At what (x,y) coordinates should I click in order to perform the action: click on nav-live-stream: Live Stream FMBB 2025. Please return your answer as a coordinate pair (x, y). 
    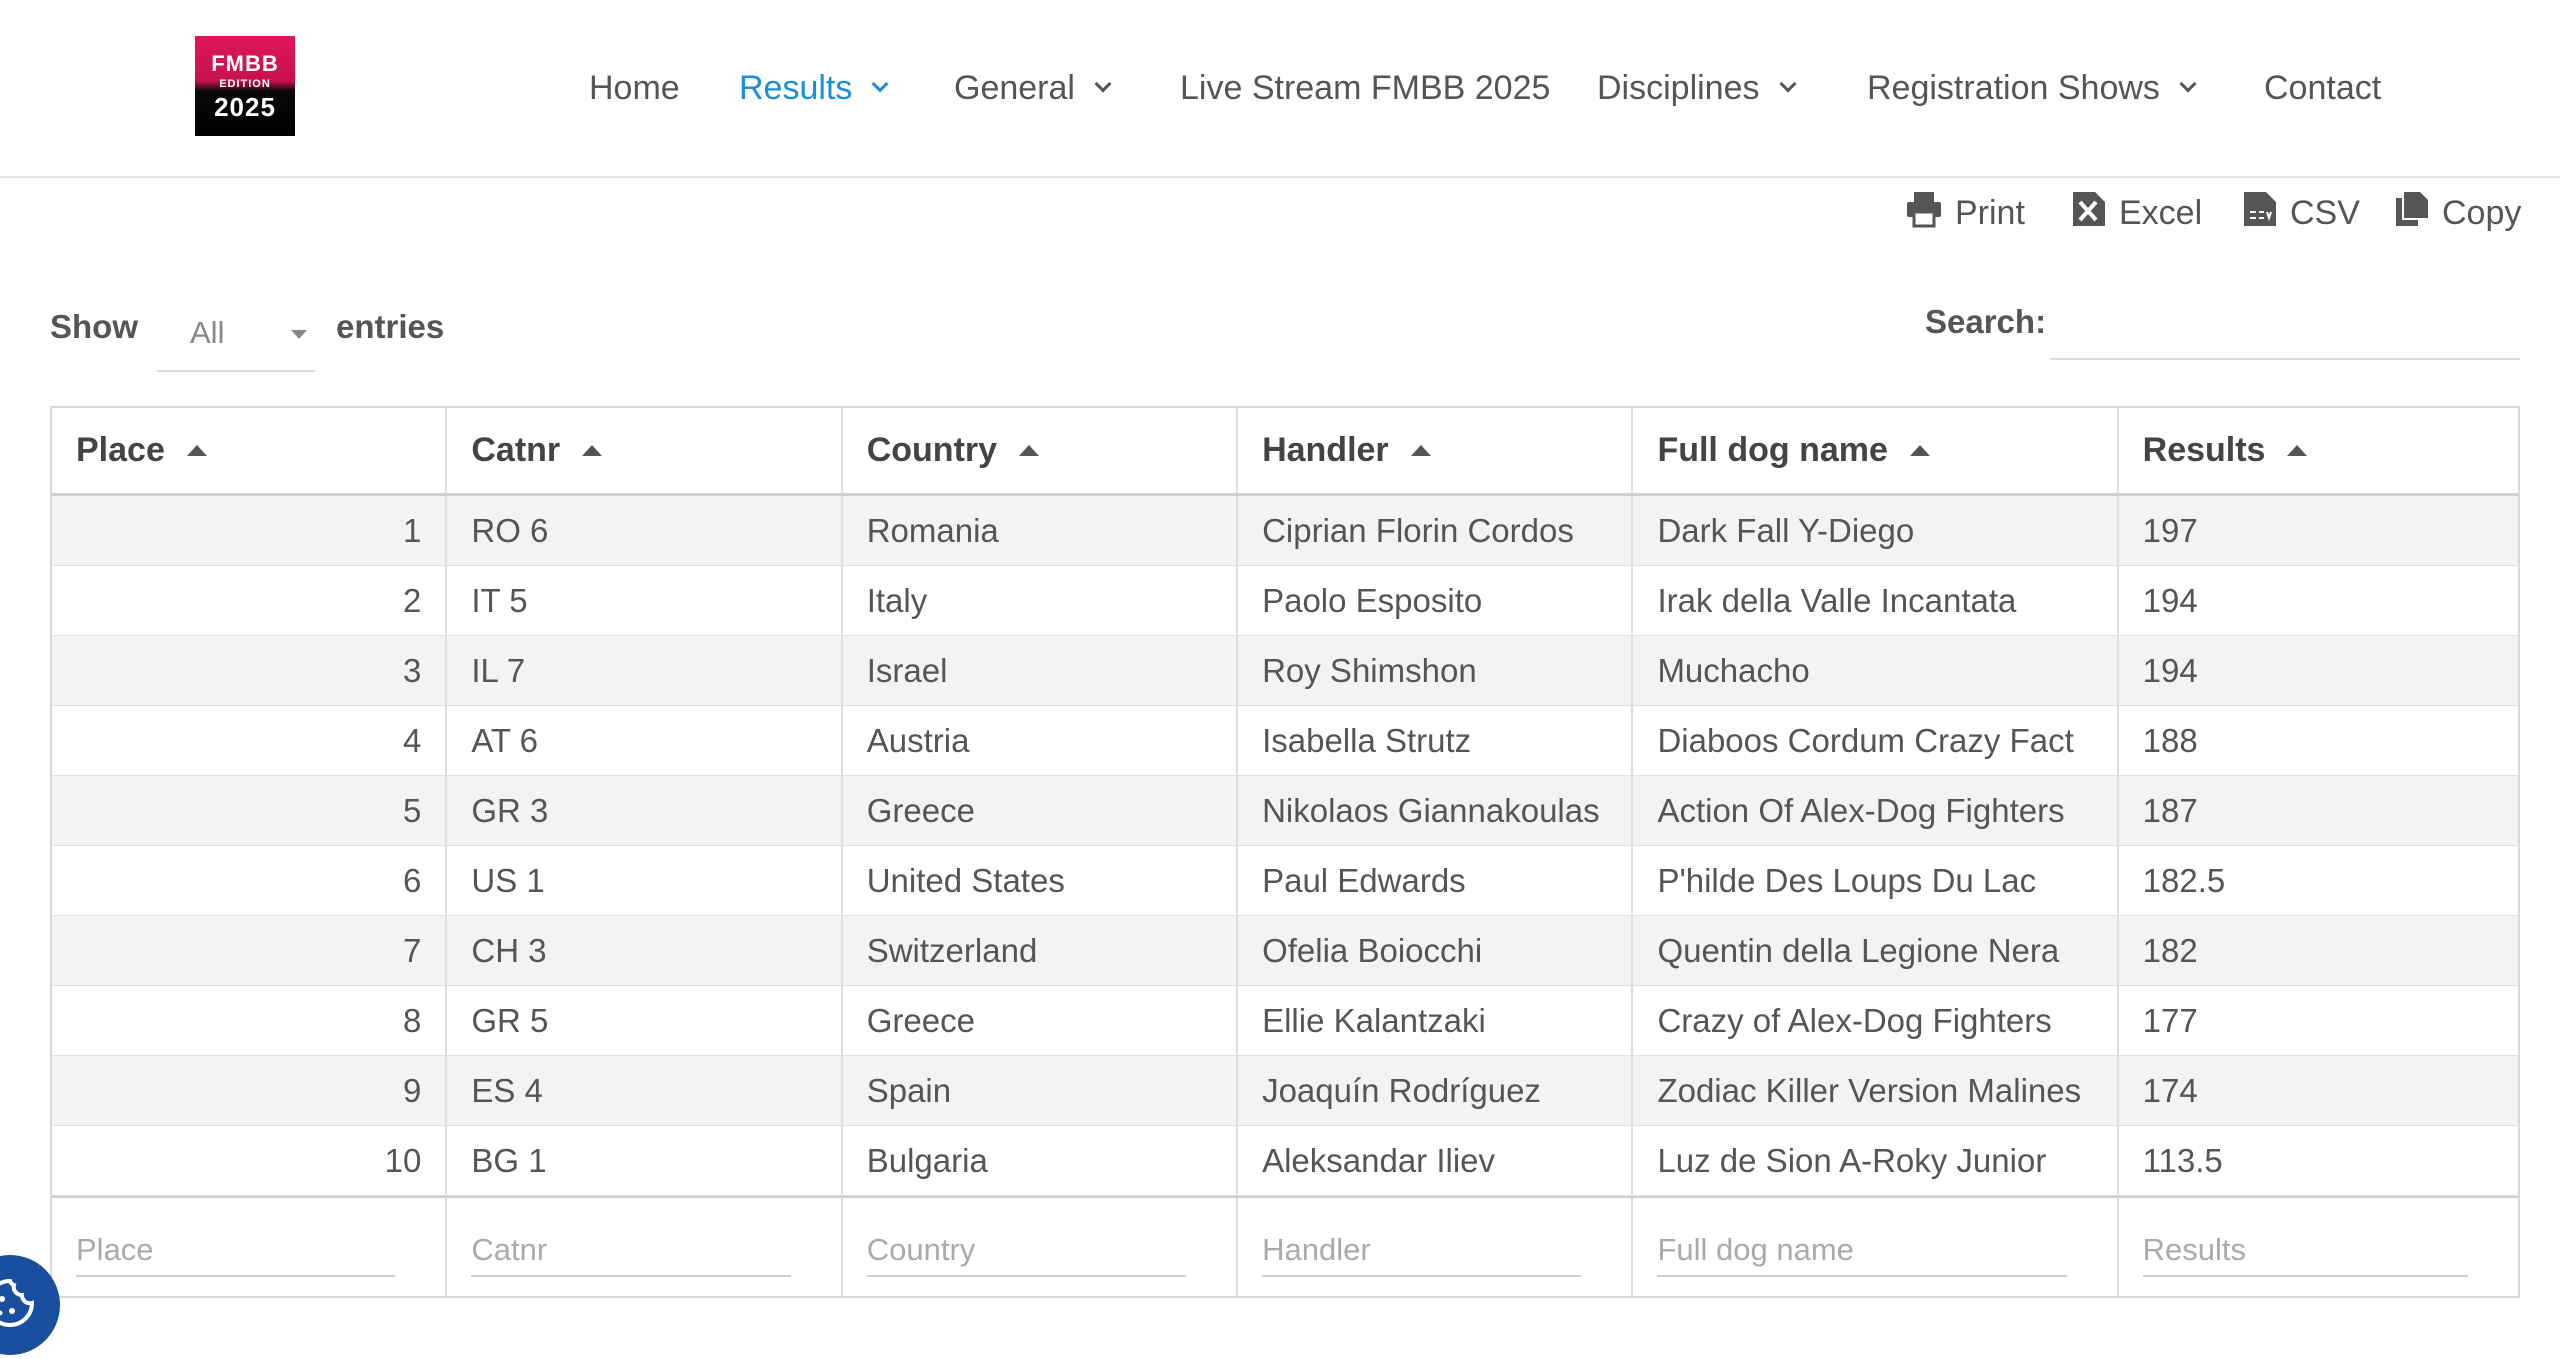
    Looking at the image, I should click on (1365, 88).